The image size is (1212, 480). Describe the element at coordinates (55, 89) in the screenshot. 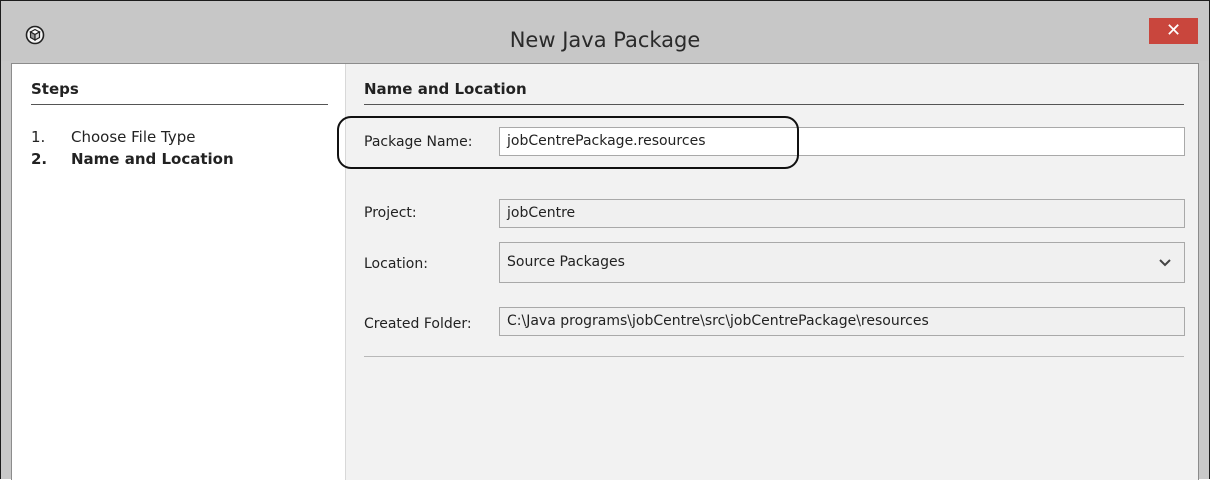

I see `steps-heading: Steps` at that location.